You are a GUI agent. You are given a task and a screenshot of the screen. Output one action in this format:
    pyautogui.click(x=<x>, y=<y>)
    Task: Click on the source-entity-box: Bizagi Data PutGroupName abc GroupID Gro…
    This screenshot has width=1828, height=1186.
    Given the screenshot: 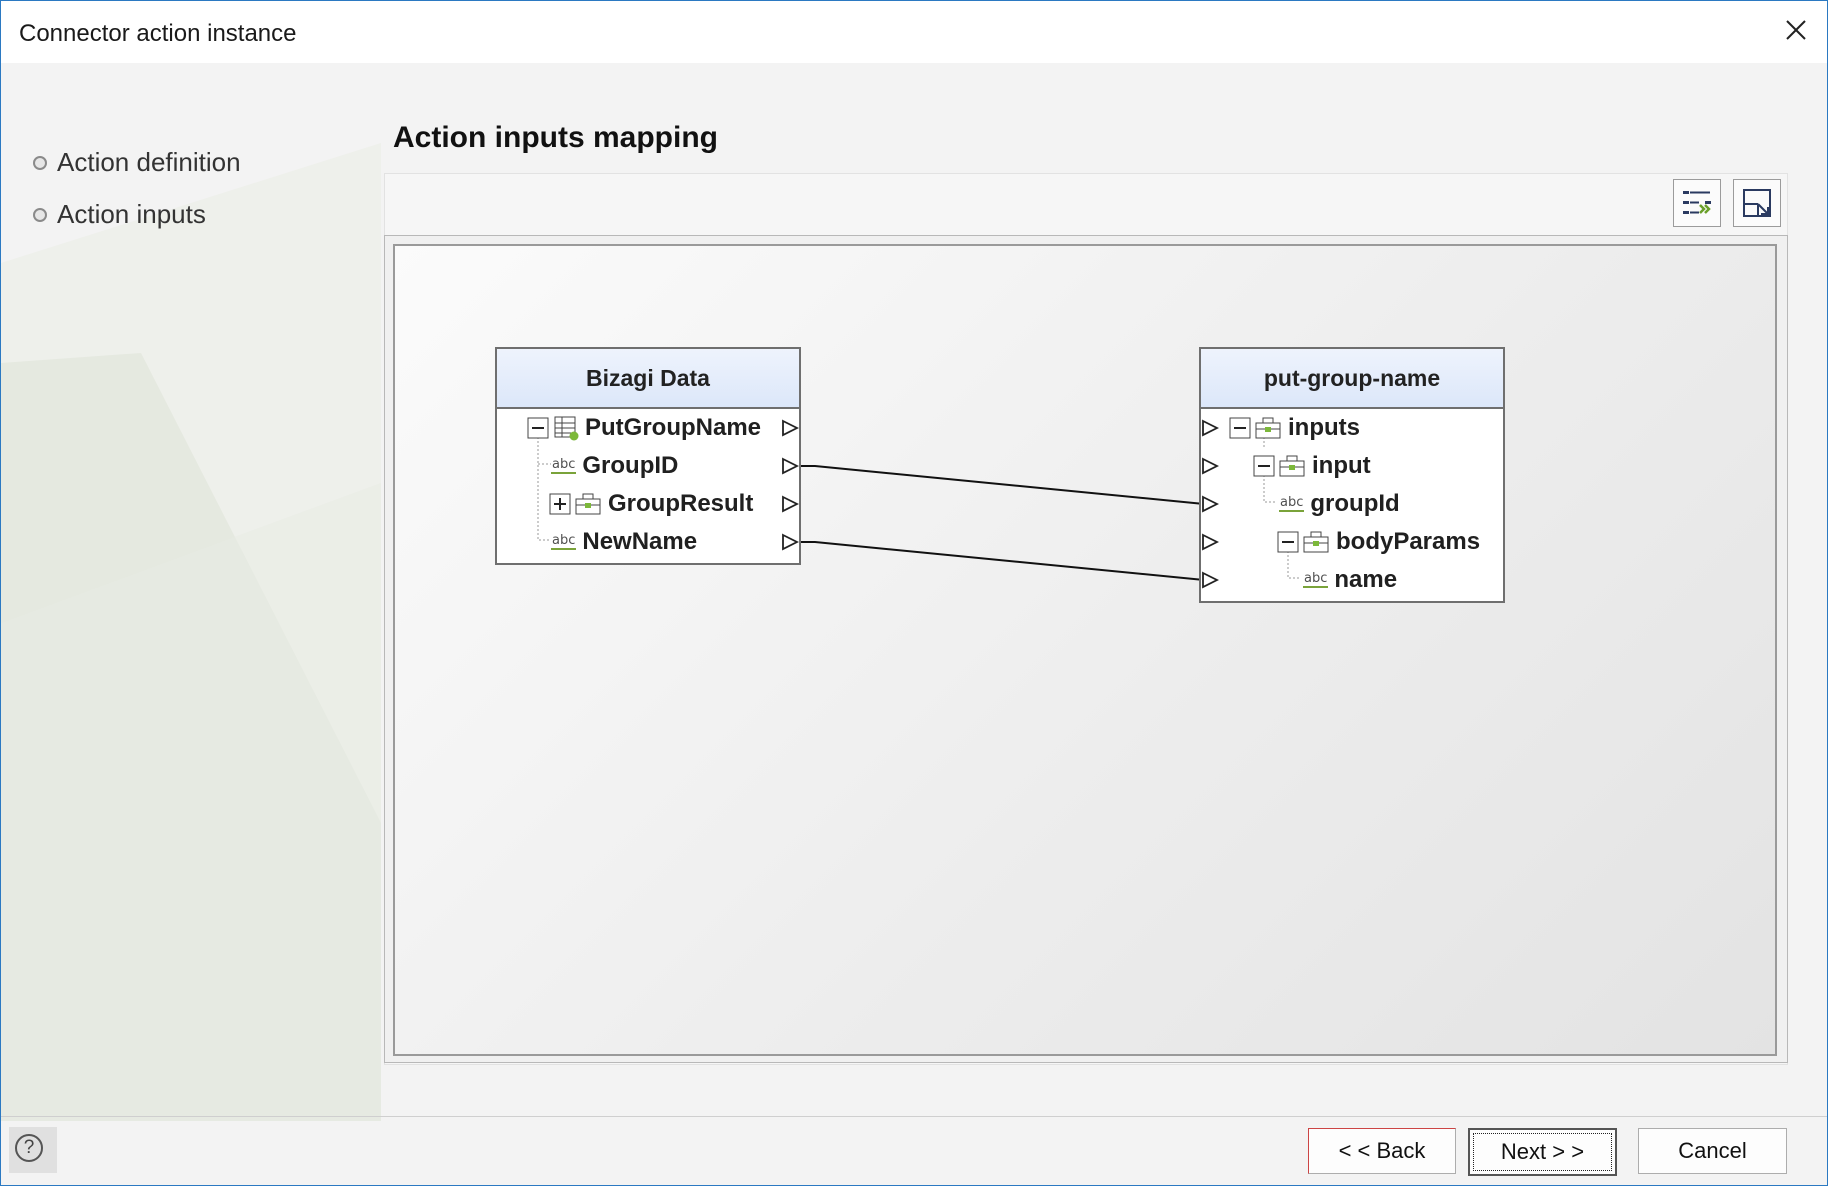 What is the action you would take?
    pyautogui.click(x=648, y=456)
    